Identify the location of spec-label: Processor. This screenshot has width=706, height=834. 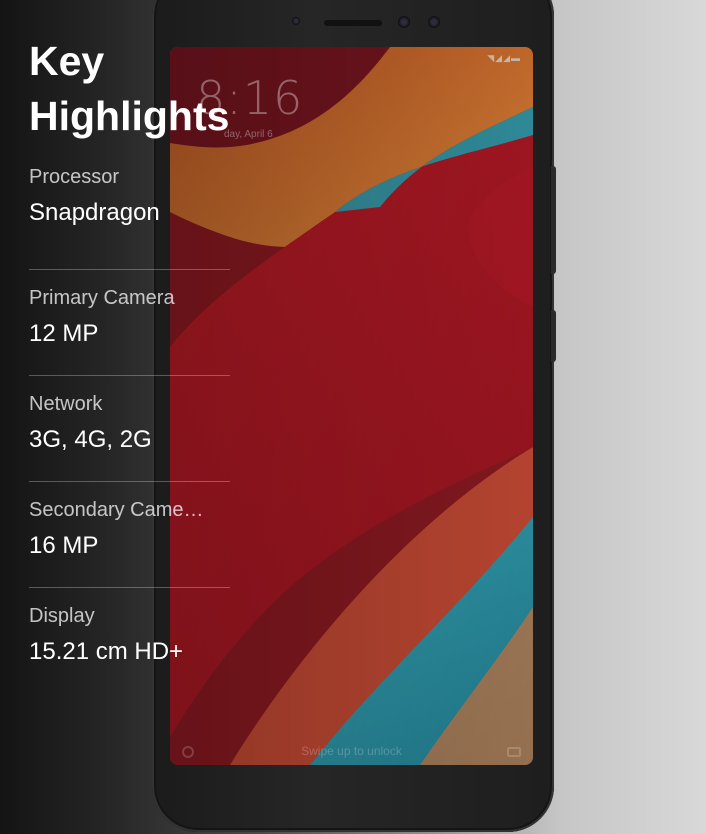
(74, 177).